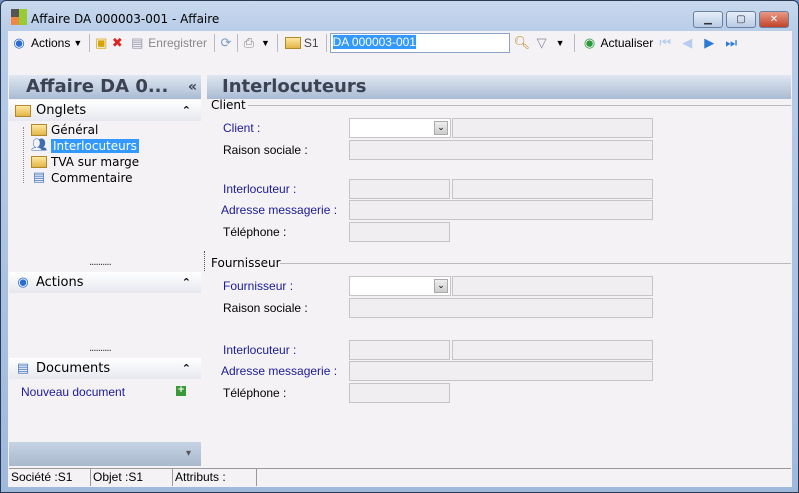  Describe the element at coordinates (92, 178) in the screenshot. I see `tree-item-label: Commentaire` at that location.